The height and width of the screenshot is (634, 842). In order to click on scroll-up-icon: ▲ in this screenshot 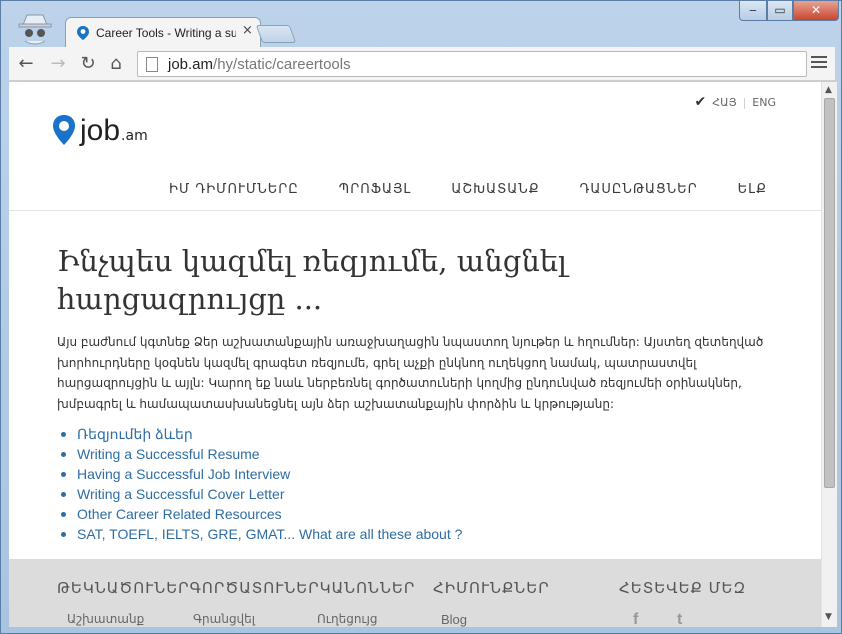, I will do `click(828, 90)`.